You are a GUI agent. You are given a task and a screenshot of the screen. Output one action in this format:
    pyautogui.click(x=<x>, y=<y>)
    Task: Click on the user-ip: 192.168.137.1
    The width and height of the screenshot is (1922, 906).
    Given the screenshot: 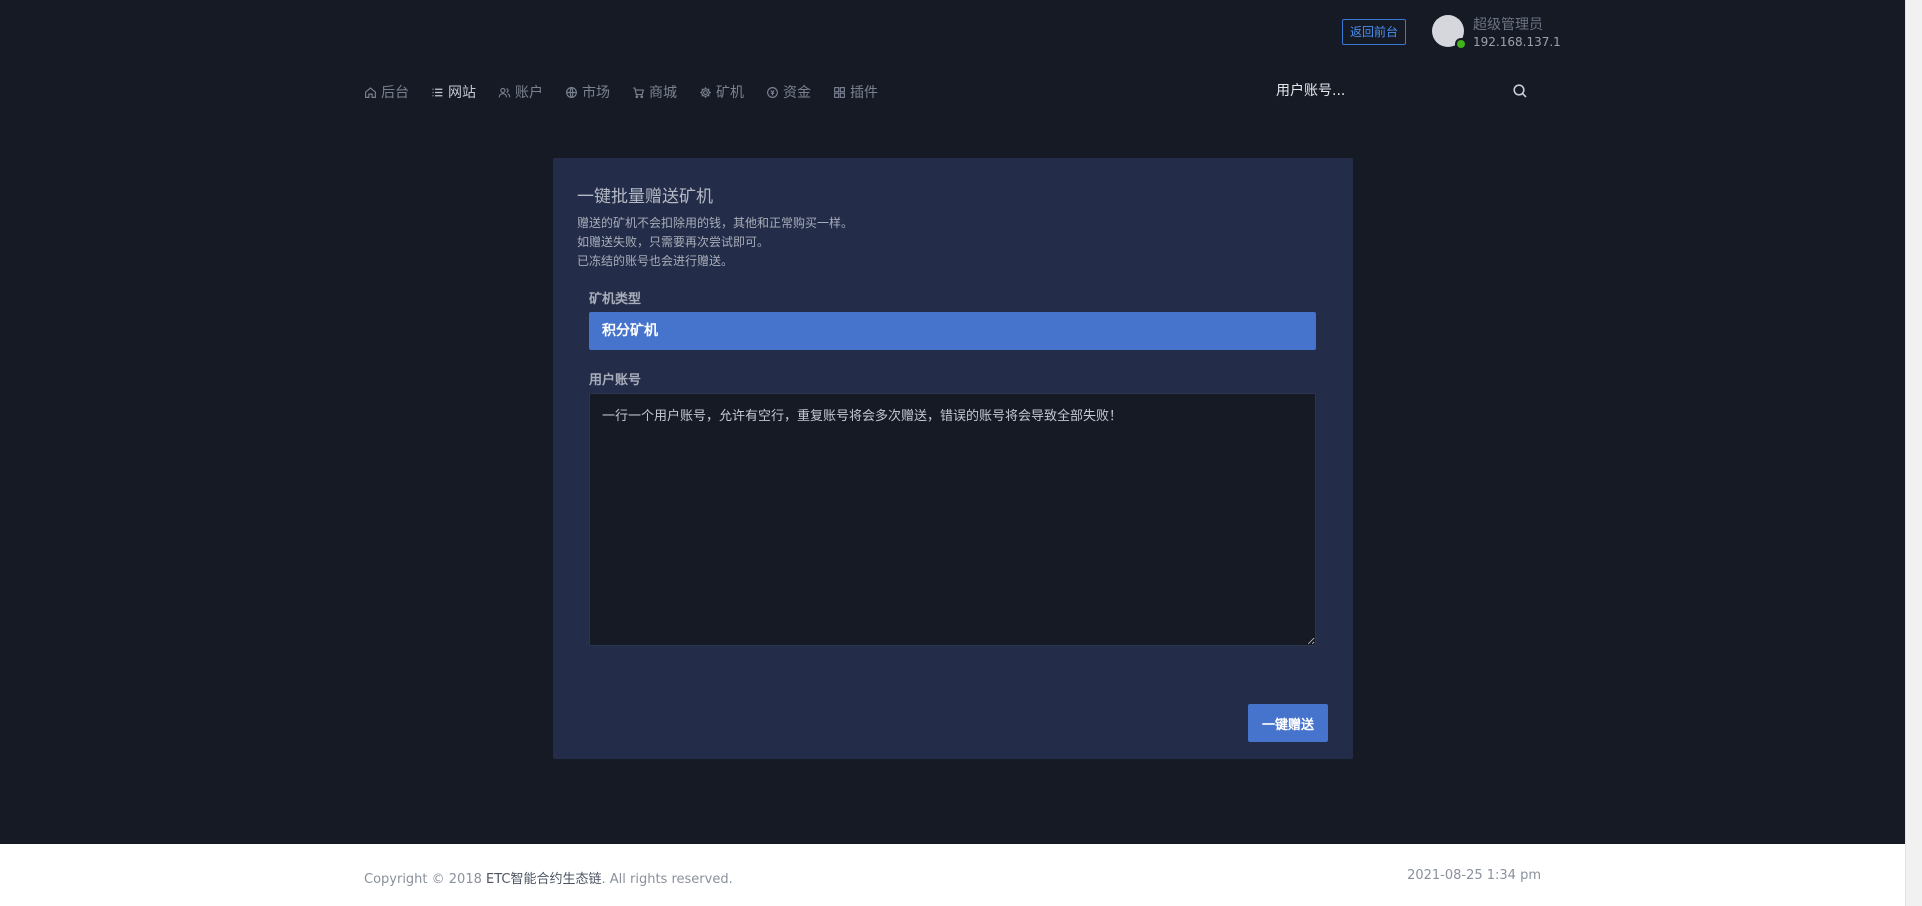 What is the action you would take?
    pyautogui.click(x=1517, y=42)
    